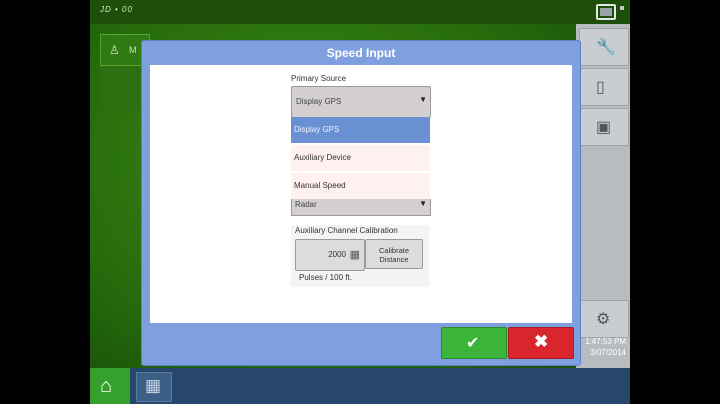 The width and height of the screenshot is (720, 404). Describe the element at coordinates (605, 341) in the screenshot. I see `clock-time: 1:47:53 PM` at that location.